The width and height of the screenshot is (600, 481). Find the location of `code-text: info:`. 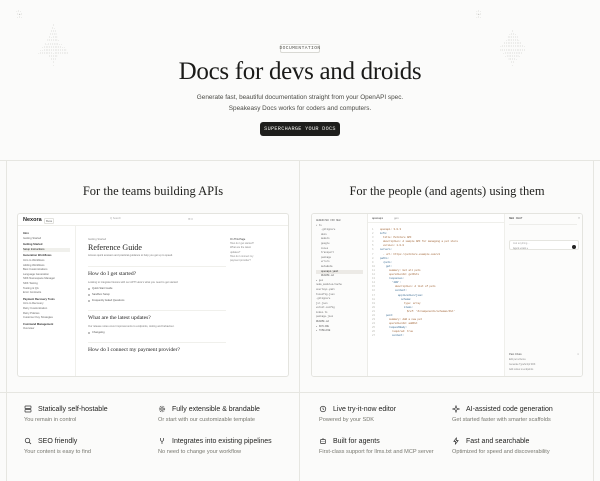

code-text: info: is located at coordinates (384, 234).